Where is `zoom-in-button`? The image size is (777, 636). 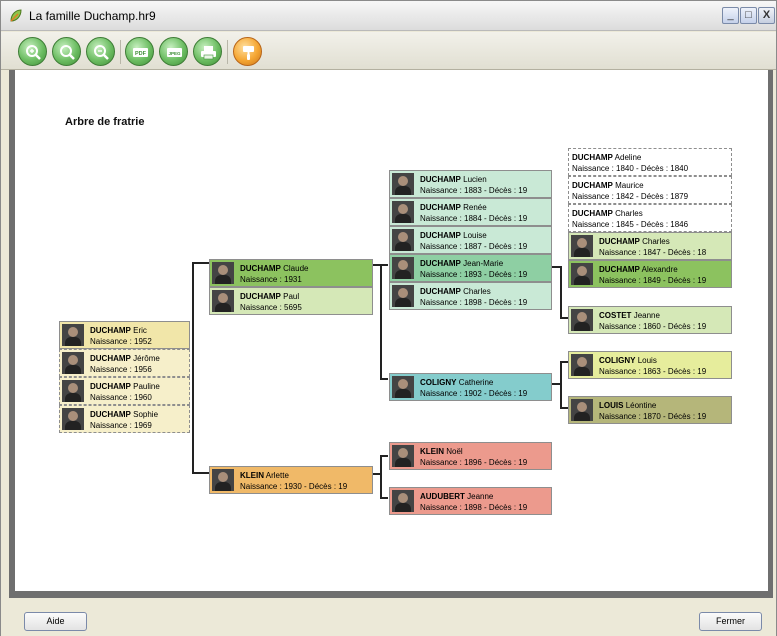
zoom-in-button is located at coordinates (32, 51).